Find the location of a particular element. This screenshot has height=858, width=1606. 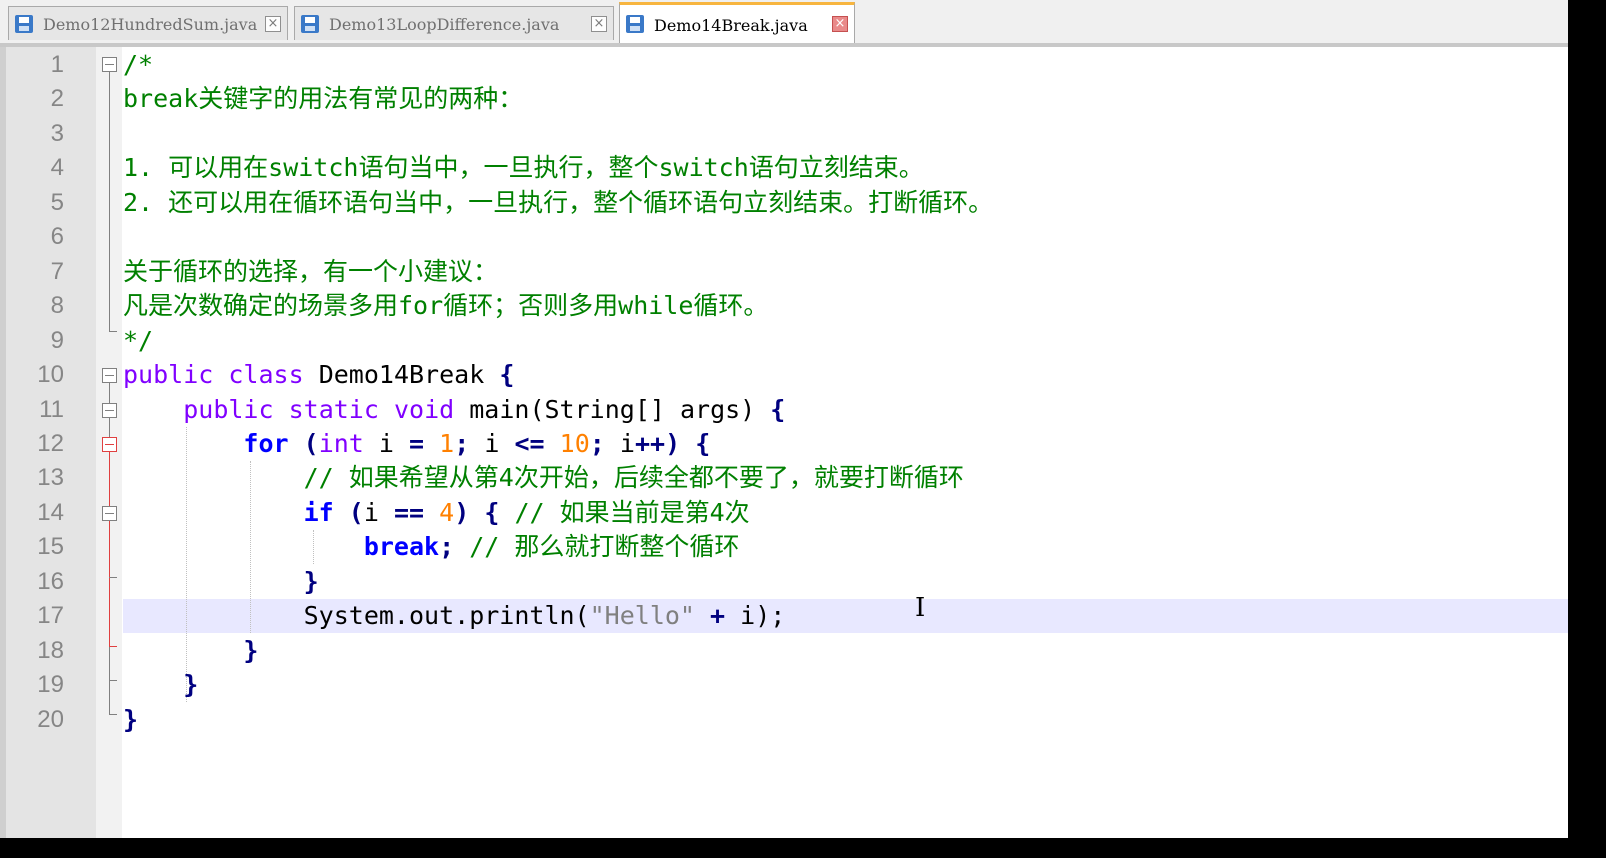

code-line-17: System.out.println("Hello" + i); is located at coordinates (454, 616).